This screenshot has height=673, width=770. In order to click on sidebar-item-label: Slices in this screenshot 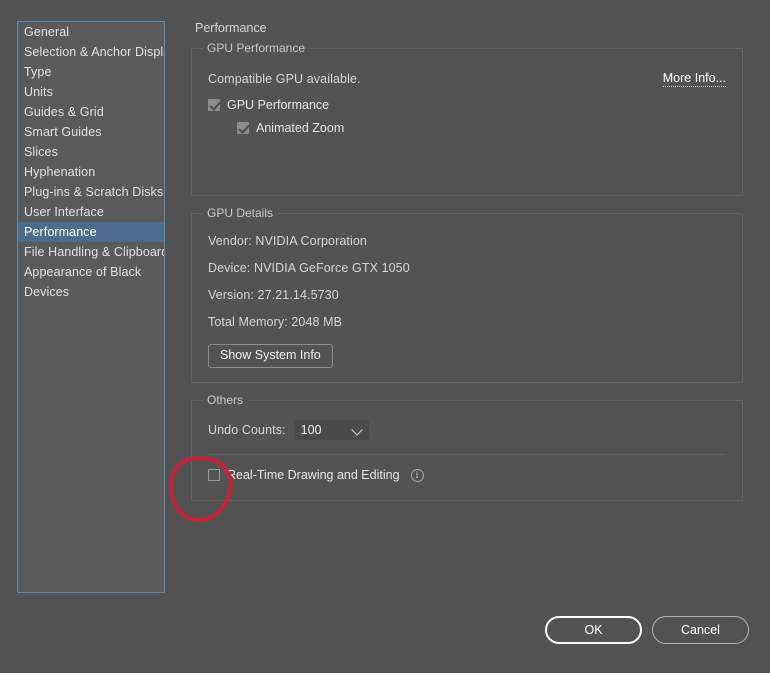, I will do `click(41, 152)`.